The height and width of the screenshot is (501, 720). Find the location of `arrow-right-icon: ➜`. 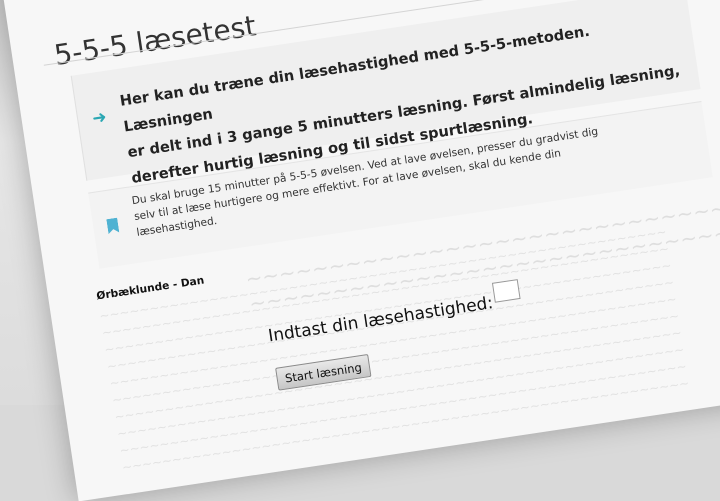

arrow-right-icon: ➜ is located at coordinates (99, 118).